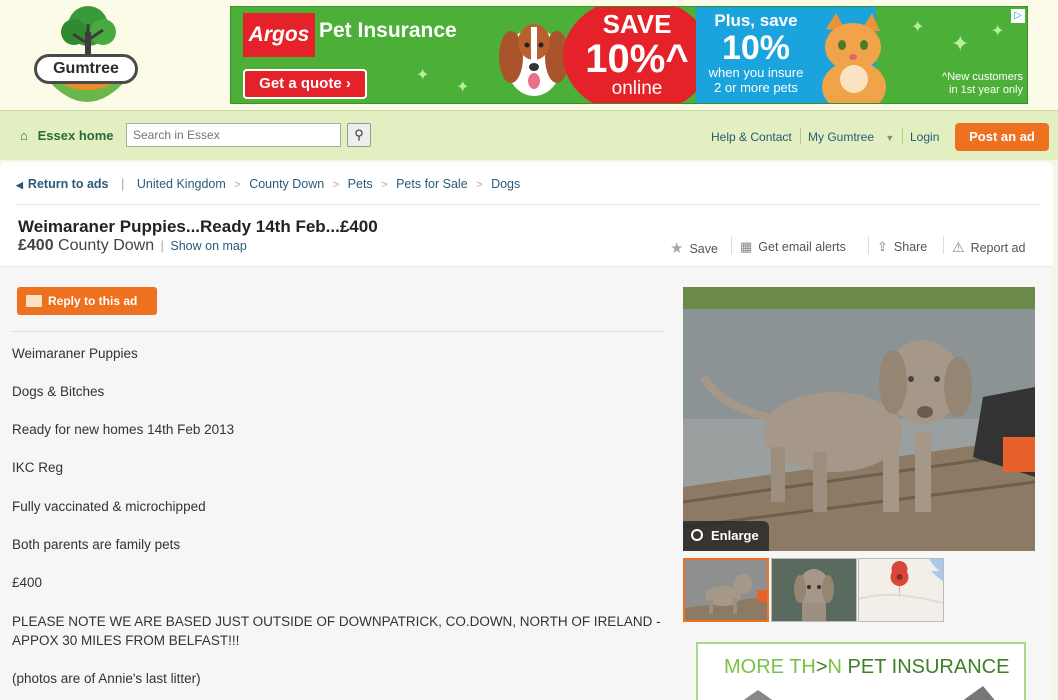 Image resolution: width=1058 pixels, height=700 pixels. I want to click on save-10-online-badge: SAVE 10%^ online, so click(637, 55).